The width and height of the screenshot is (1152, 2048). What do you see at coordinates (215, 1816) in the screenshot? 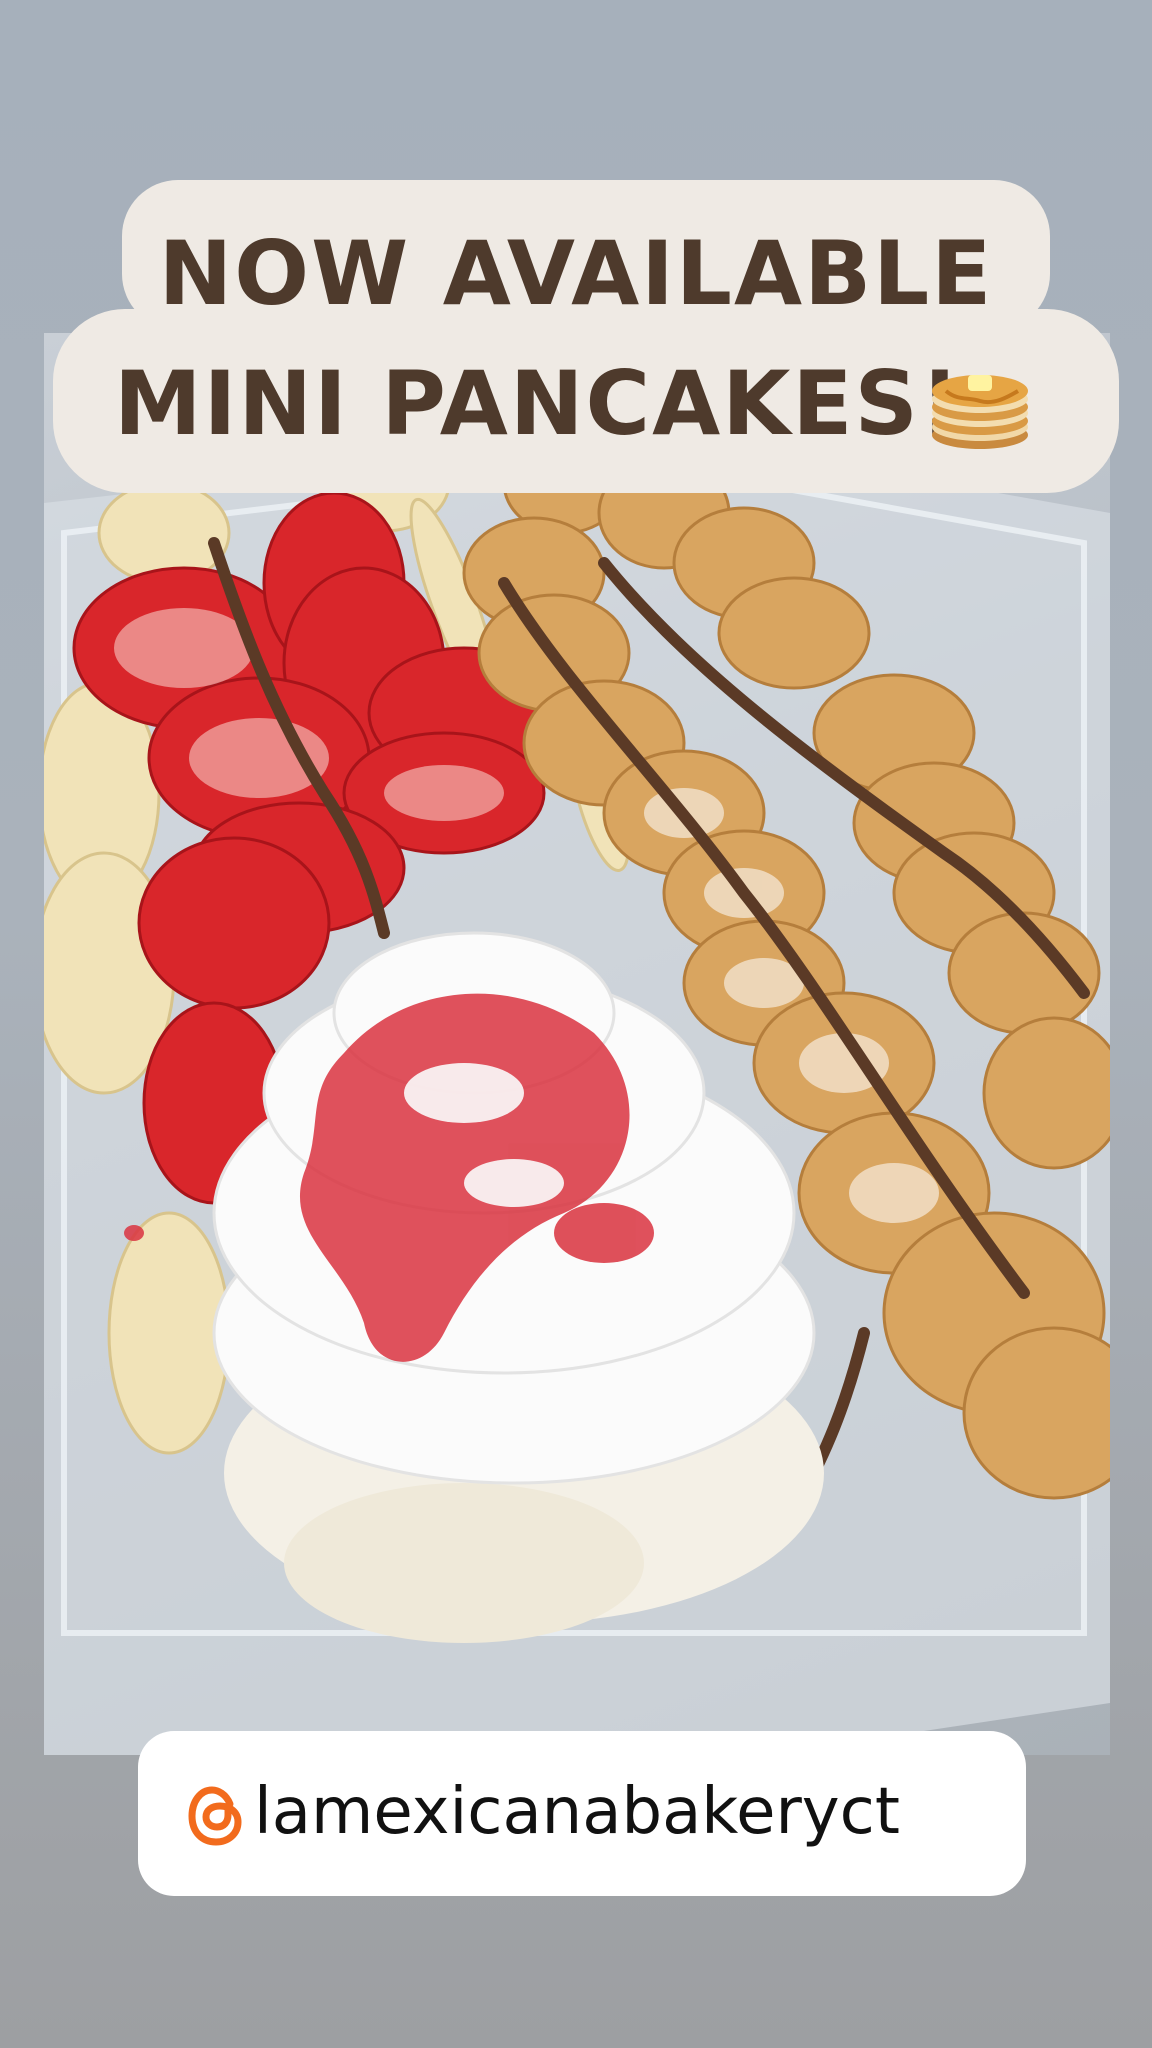
I see `threads-icon` at bounding box center [215, 1816].